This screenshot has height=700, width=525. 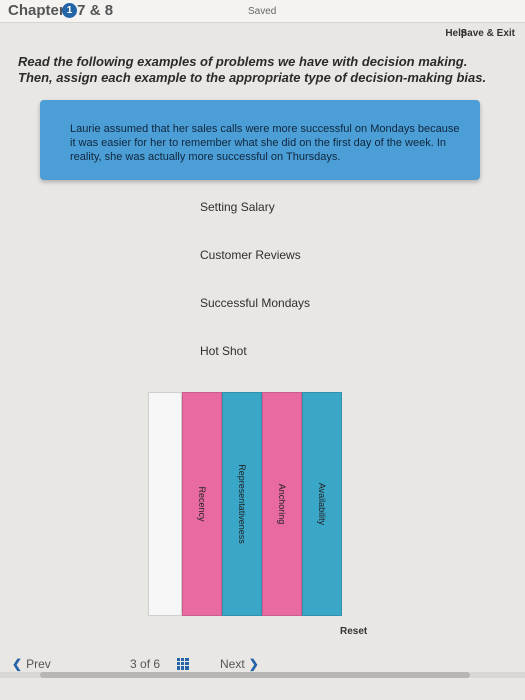 I want to click on save-exit-link: Save & Exit, so click(x=488, y=33).